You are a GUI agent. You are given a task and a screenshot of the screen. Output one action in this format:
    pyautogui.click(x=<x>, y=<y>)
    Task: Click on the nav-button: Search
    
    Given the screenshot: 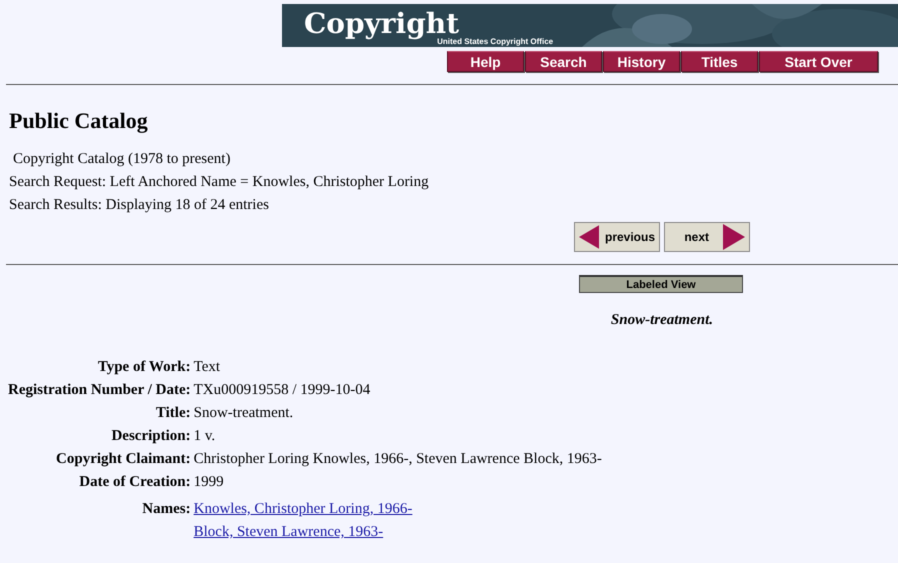 What is the action you would take?
    pyautogui.click(x=563, y=61)
    